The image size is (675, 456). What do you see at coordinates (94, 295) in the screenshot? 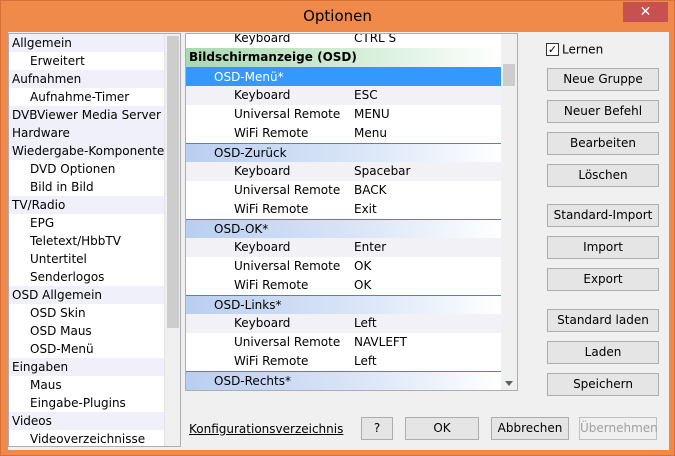
I see `tree-item: OSD Allgemein` at bounding box center [94, 295].